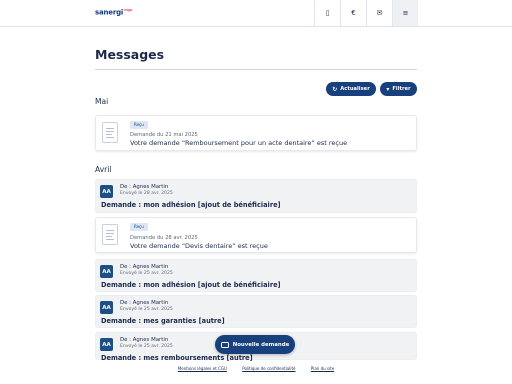 The width and height of the screenshot is (512, 384). Describe the element at coordinates (164, 135) in the screenshot. I see `request-date: Demande du 21 mai 2025` at that location.